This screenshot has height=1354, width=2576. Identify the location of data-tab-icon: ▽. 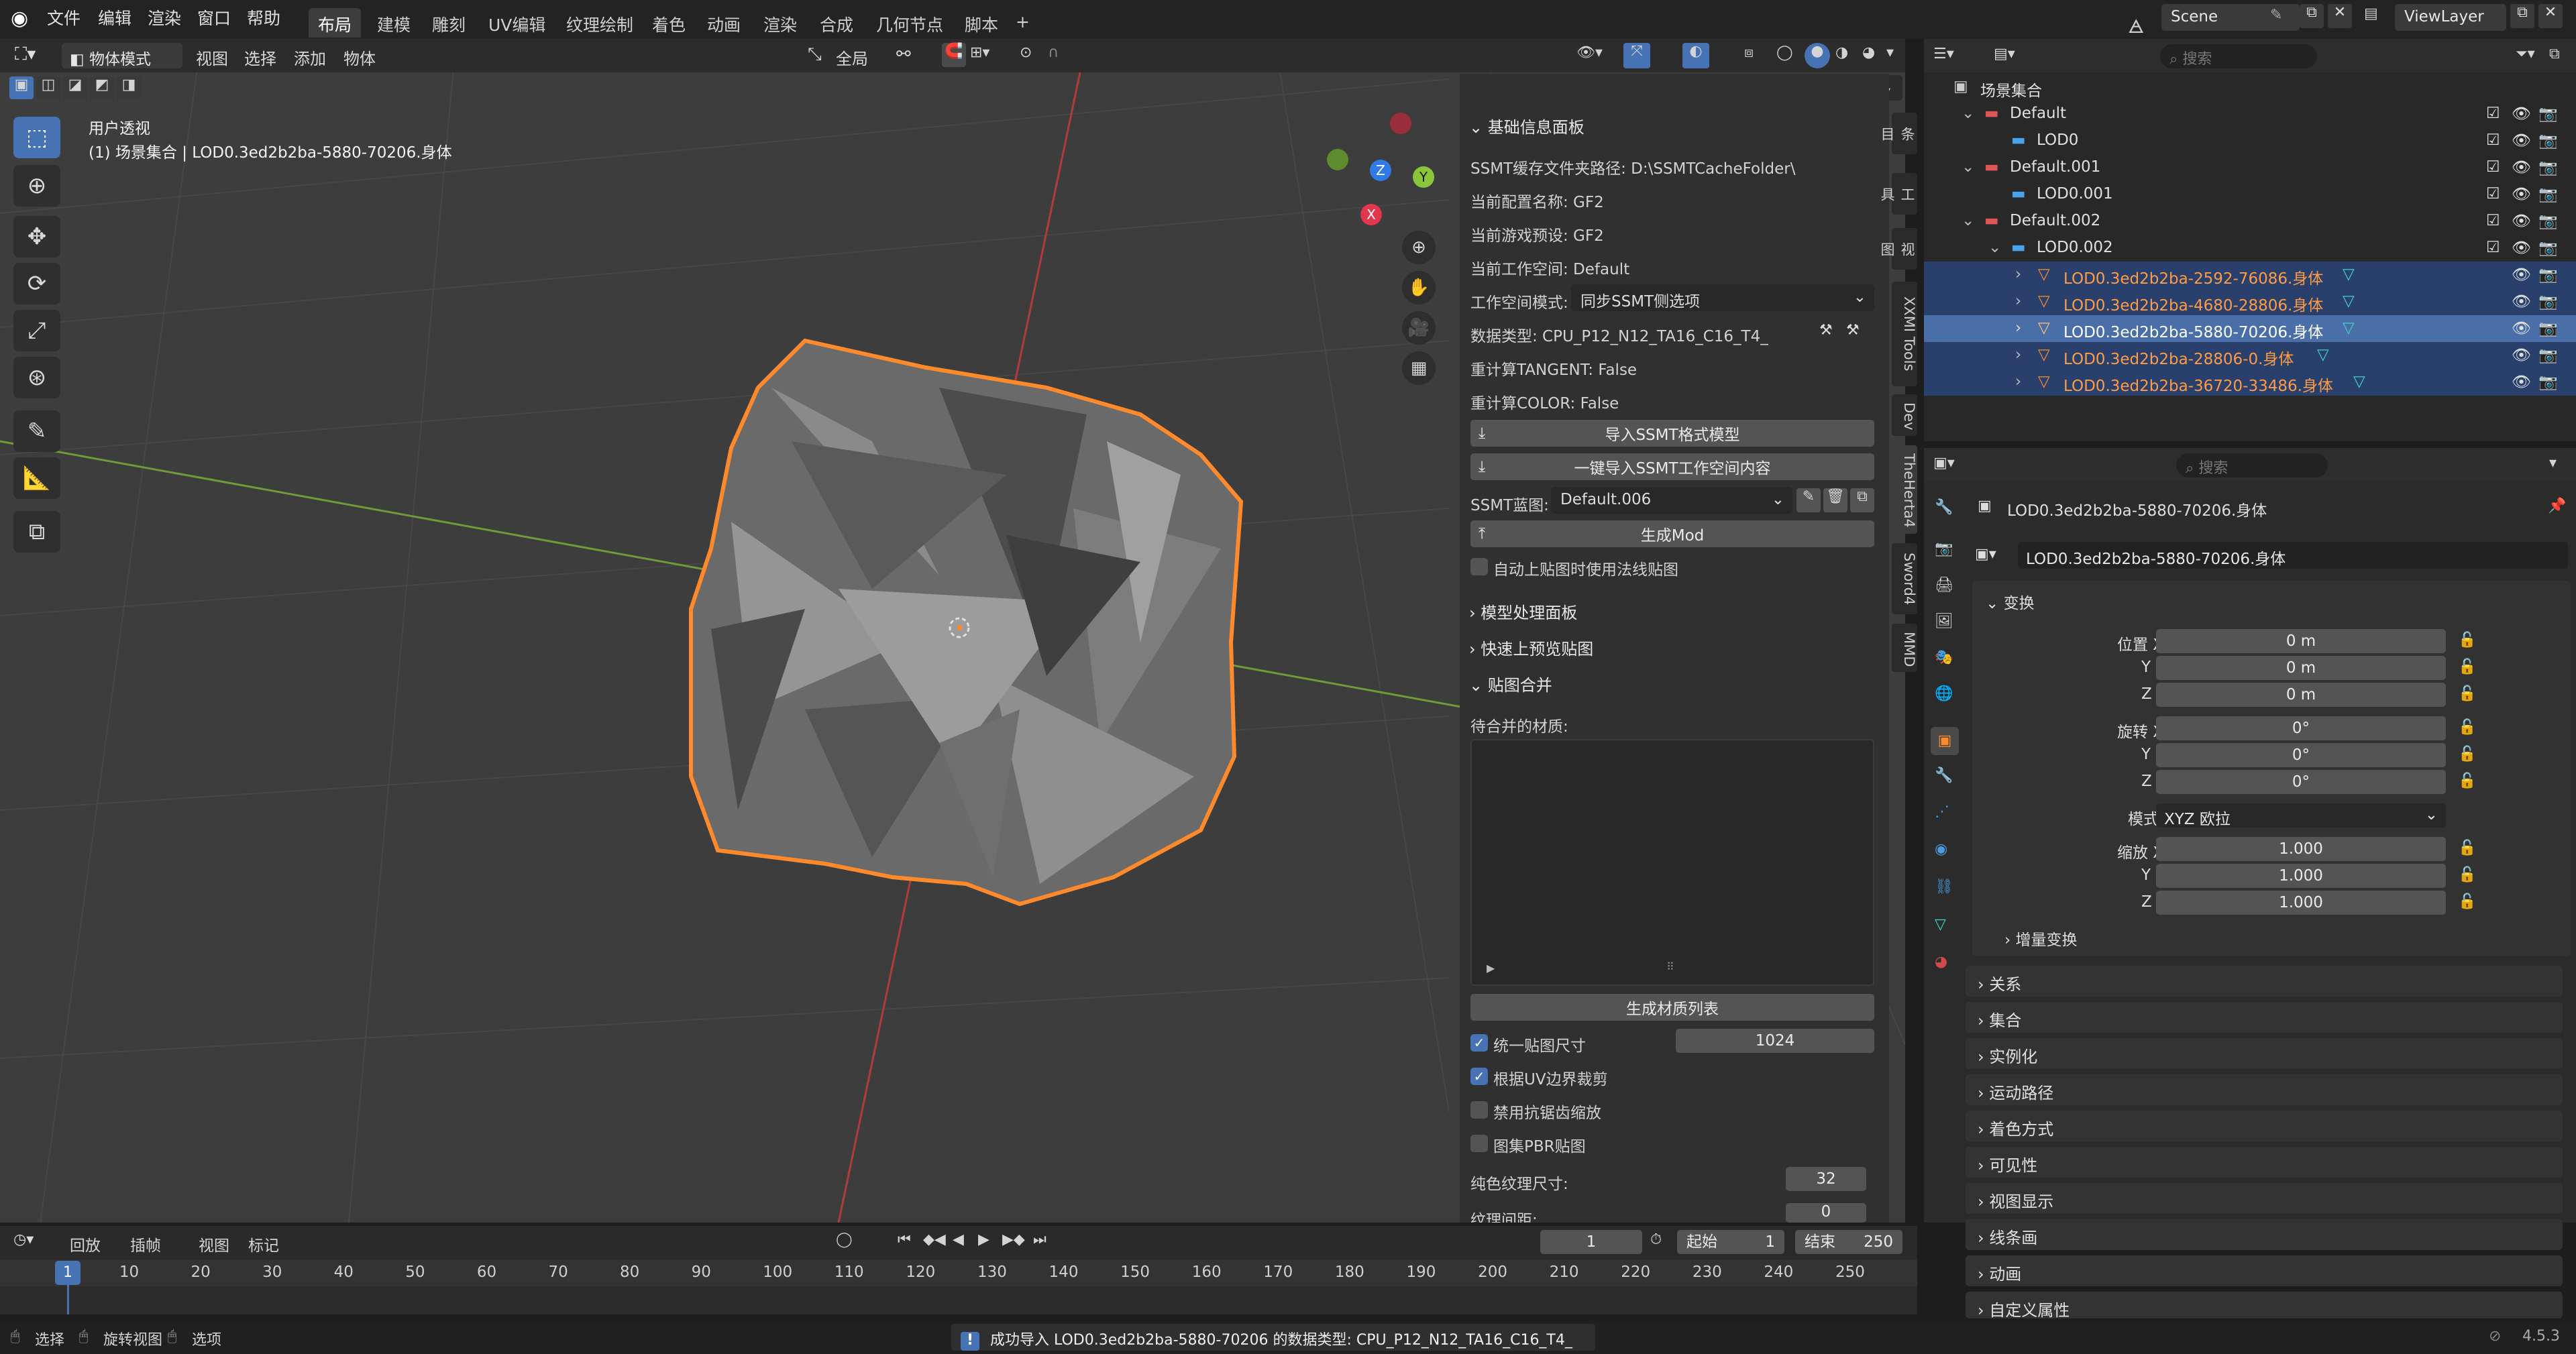
(1940, 924).